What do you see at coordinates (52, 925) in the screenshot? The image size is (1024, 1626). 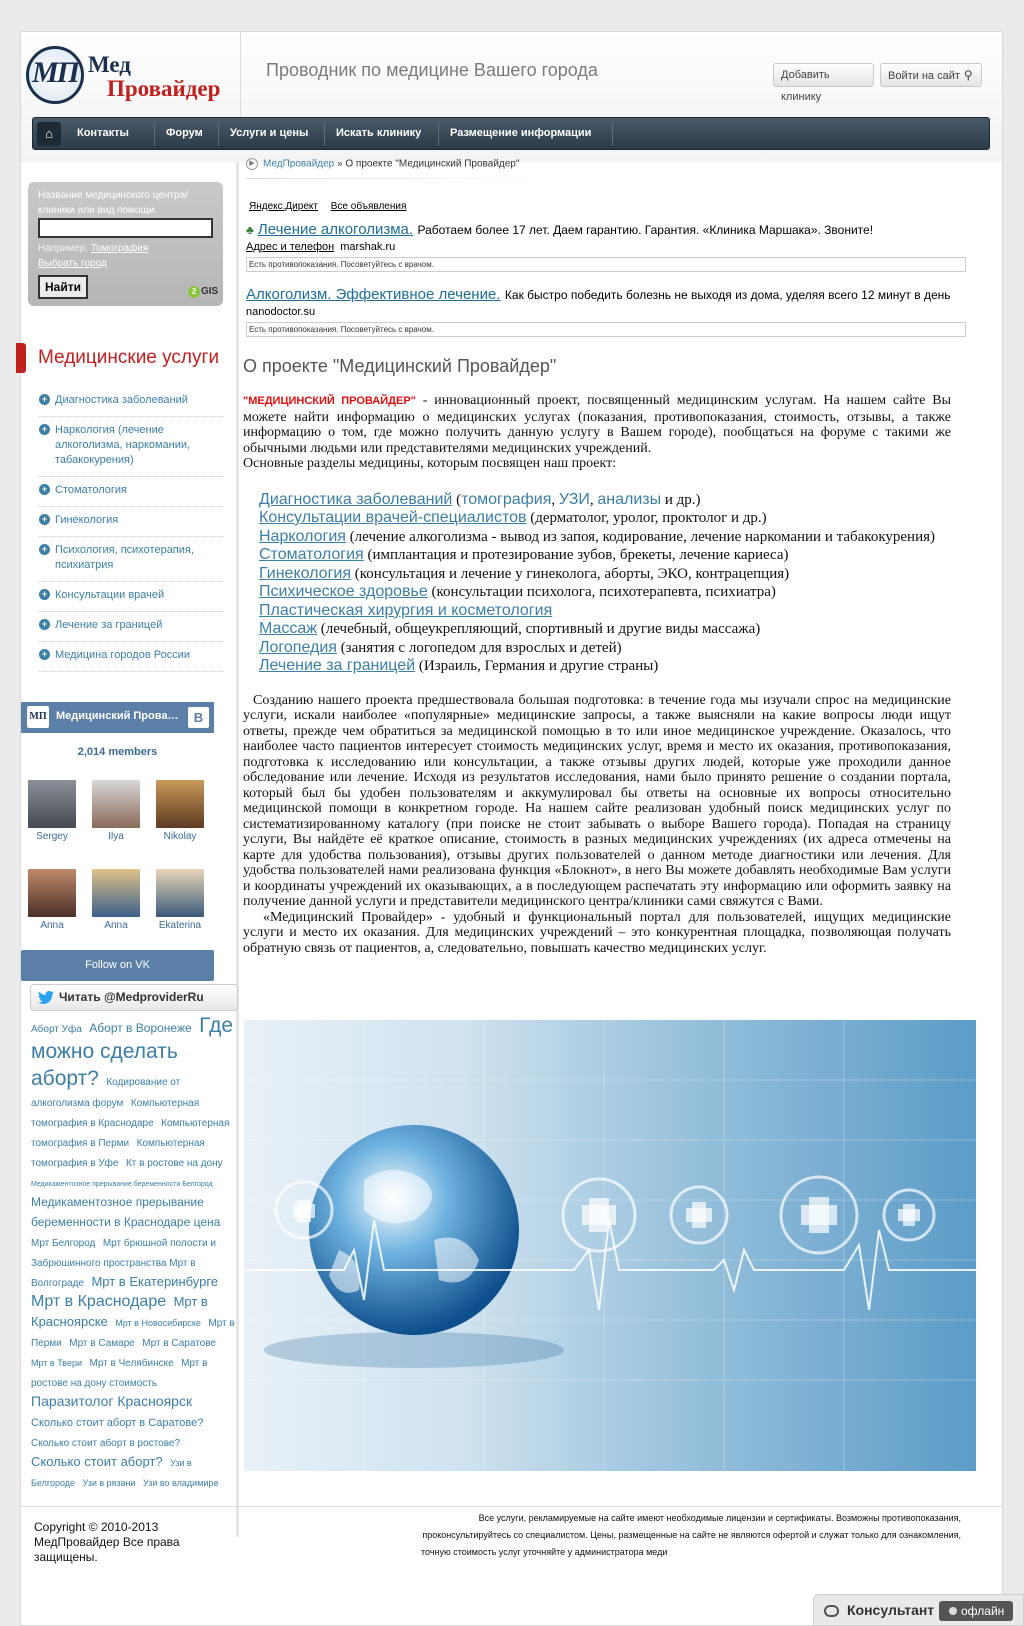 I see `member-name: Anna` at bounding box center [52, 925].